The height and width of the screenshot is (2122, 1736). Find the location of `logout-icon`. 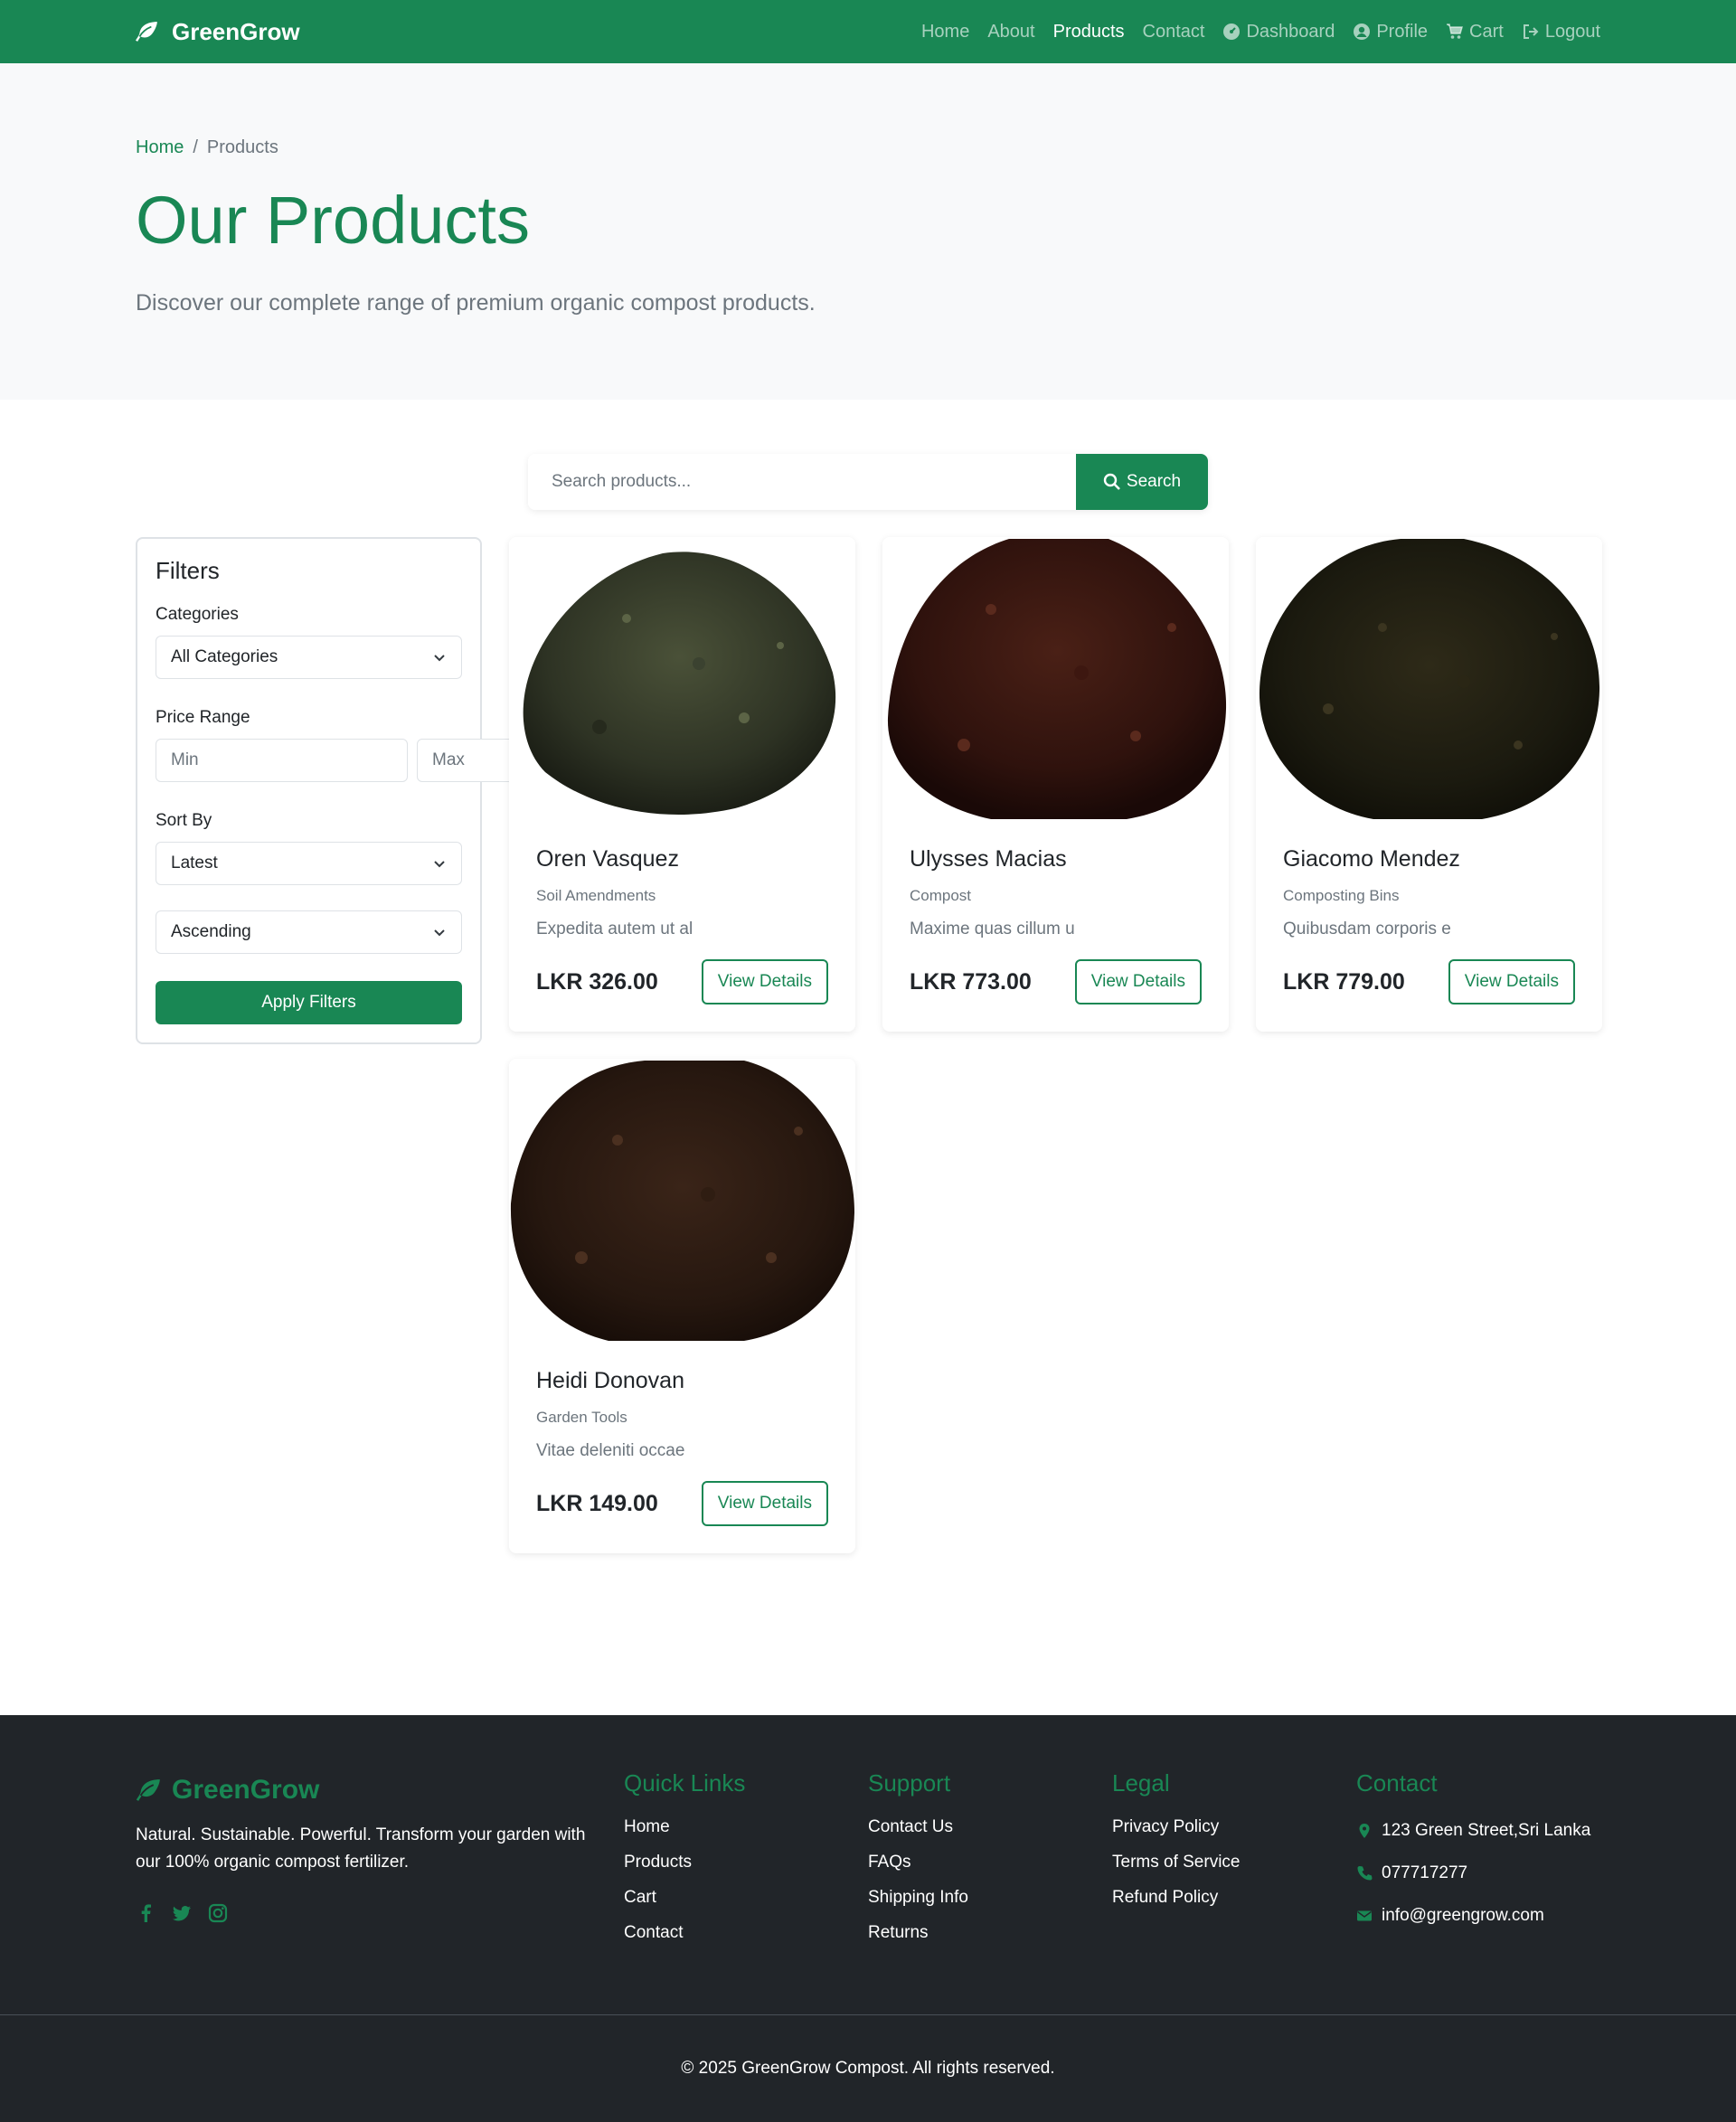

logout-icon is located at coordinates (1531, 31).